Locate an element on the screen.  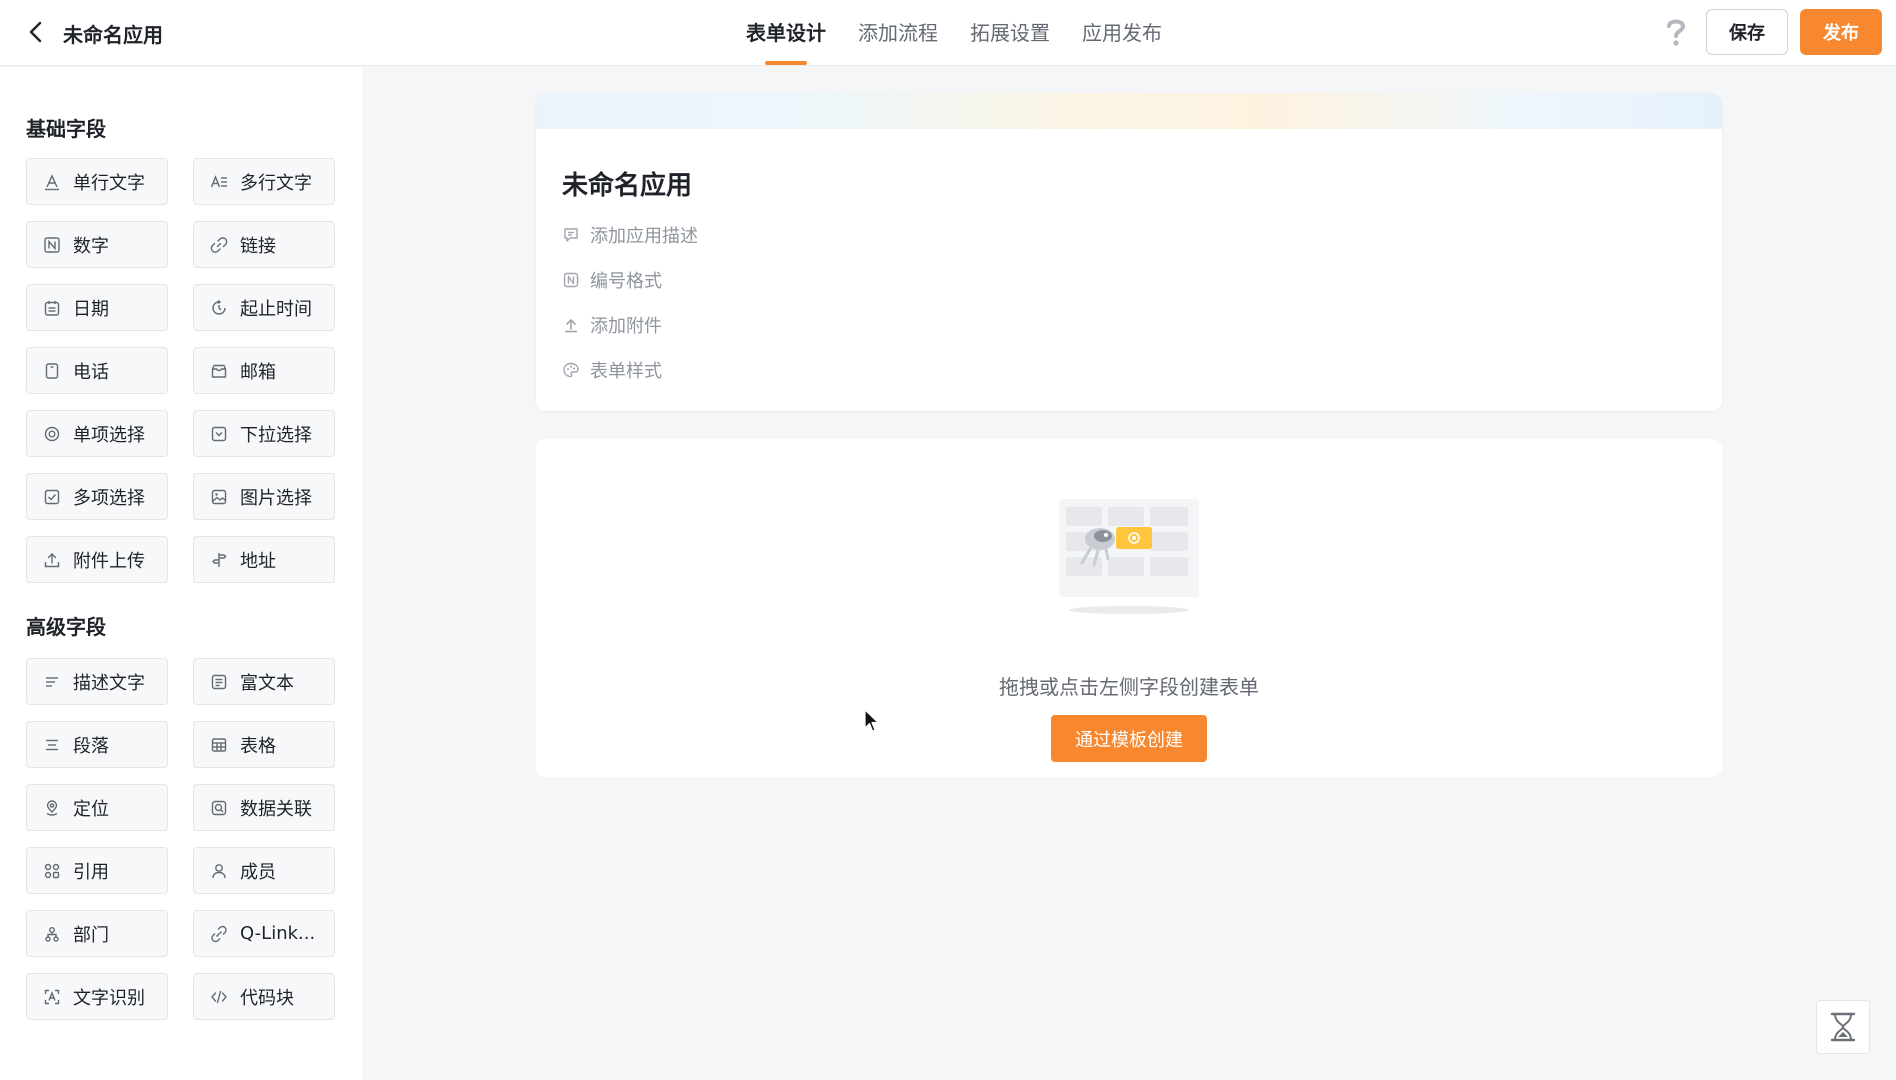
field-label: 文字识别 is located at coordinates (109, 998).